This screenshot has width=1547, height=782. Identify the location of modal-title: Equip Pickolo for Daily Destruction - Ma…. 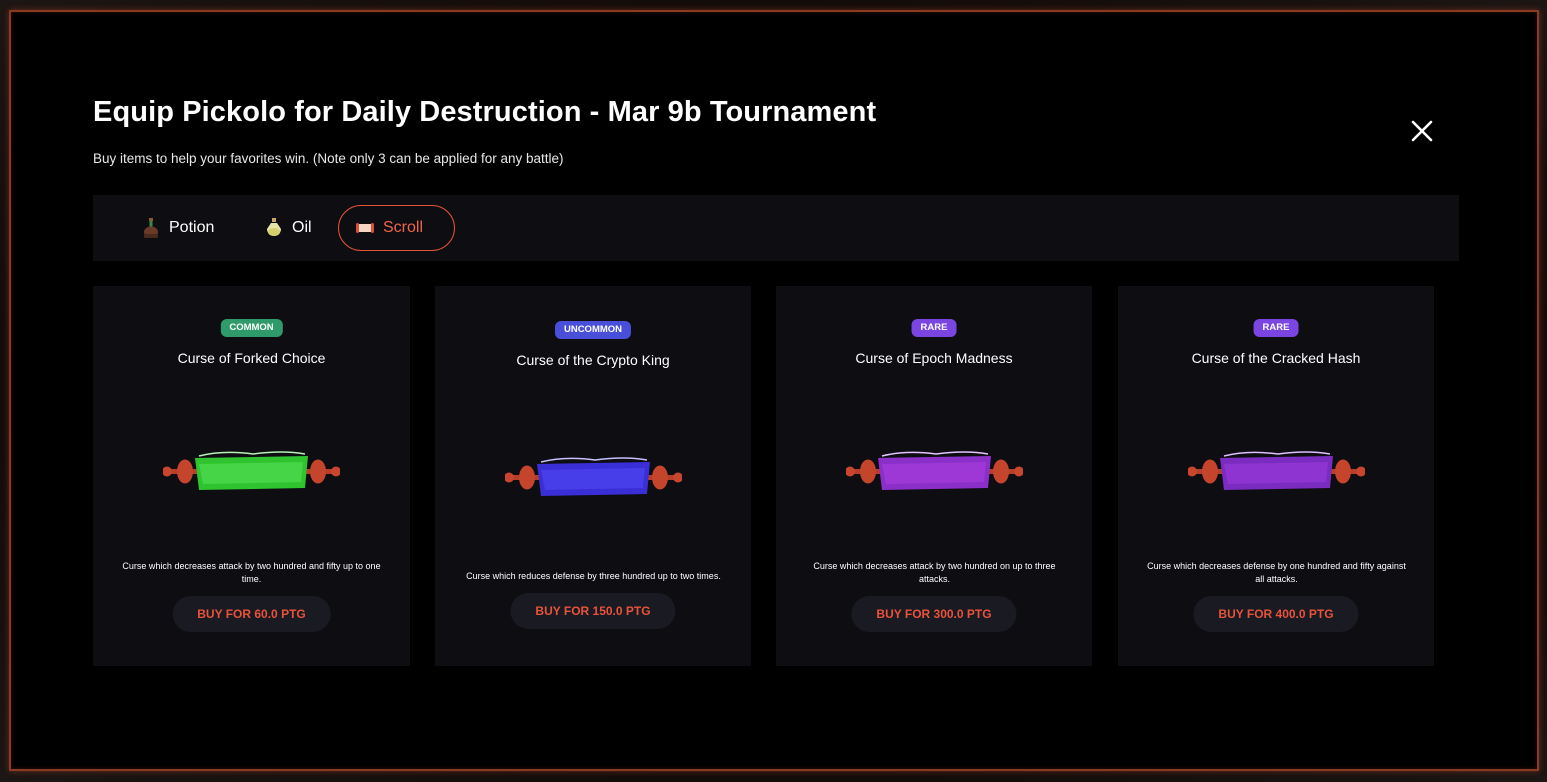
(485, 112).